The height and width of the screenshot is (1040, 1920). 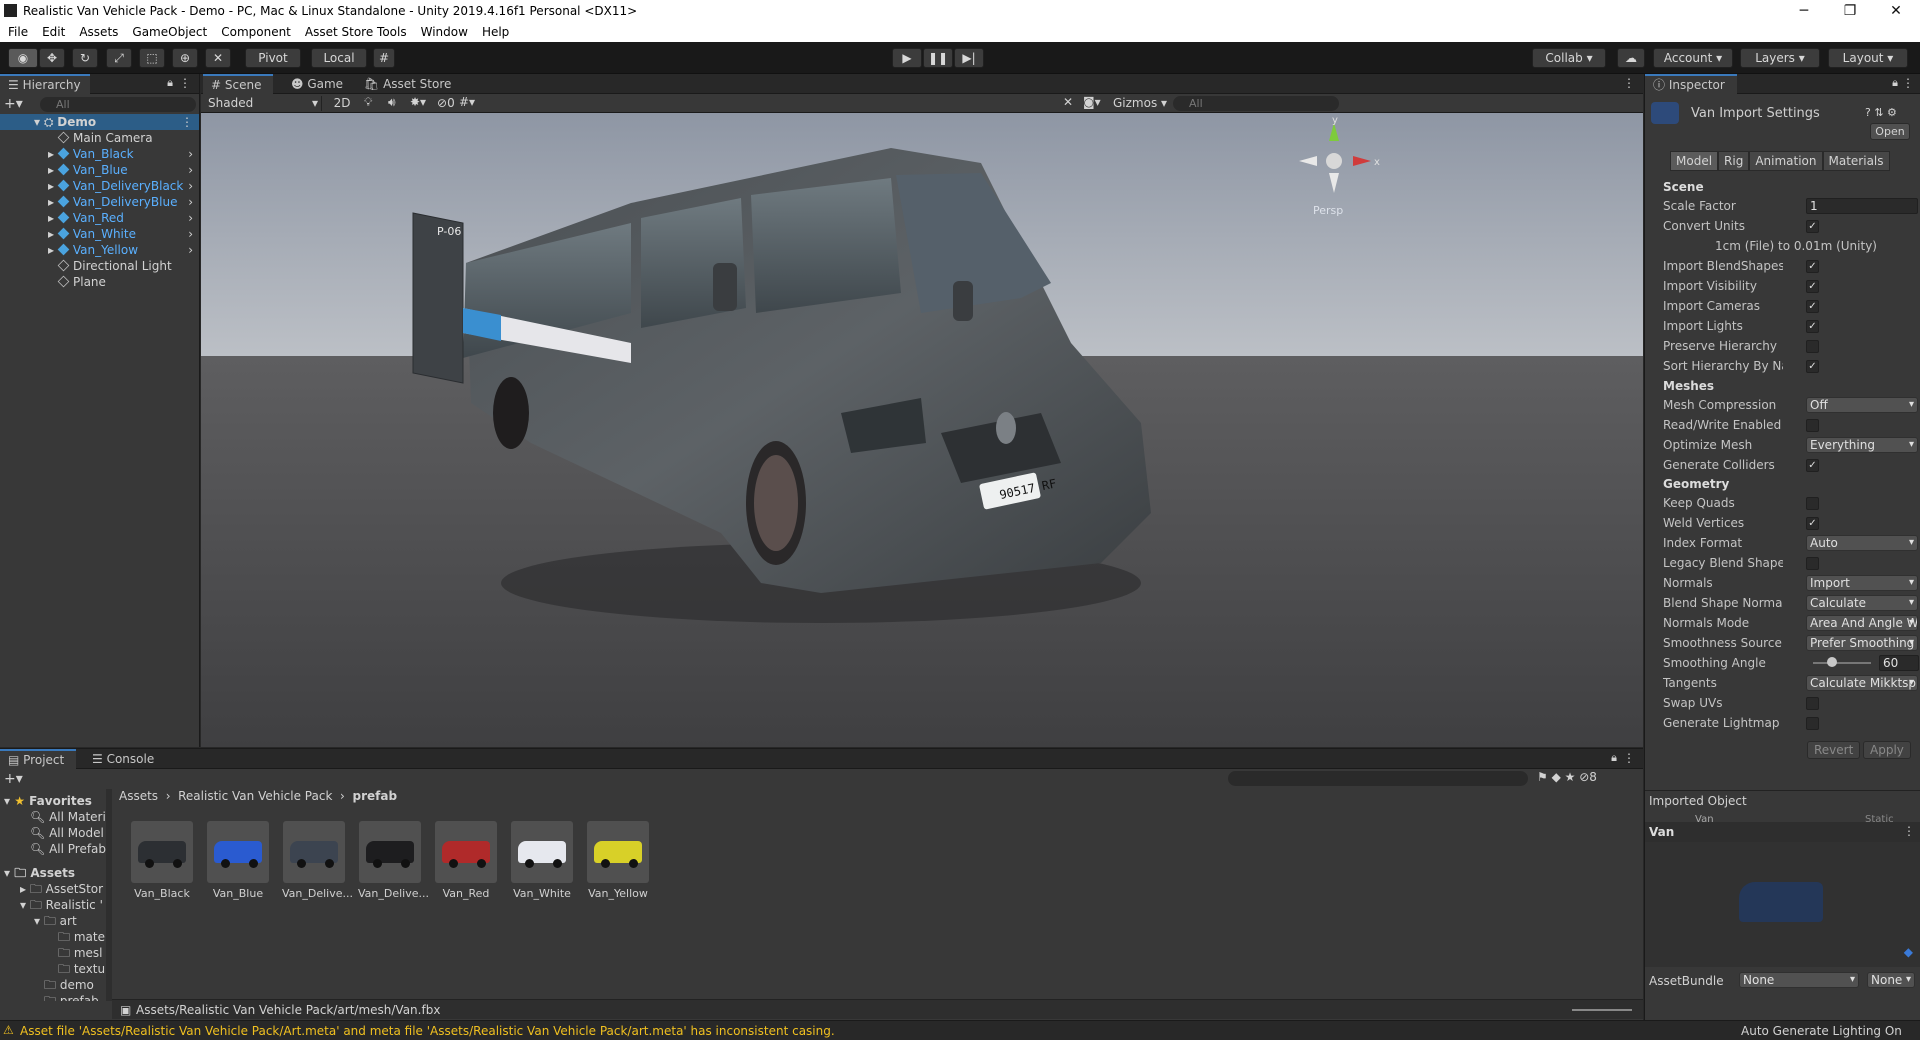 What do you see at coordinates (1908, 83) in the screenshot?
I see `inspector-menu-icon: ⋮` at bounding box center [1908, 83].